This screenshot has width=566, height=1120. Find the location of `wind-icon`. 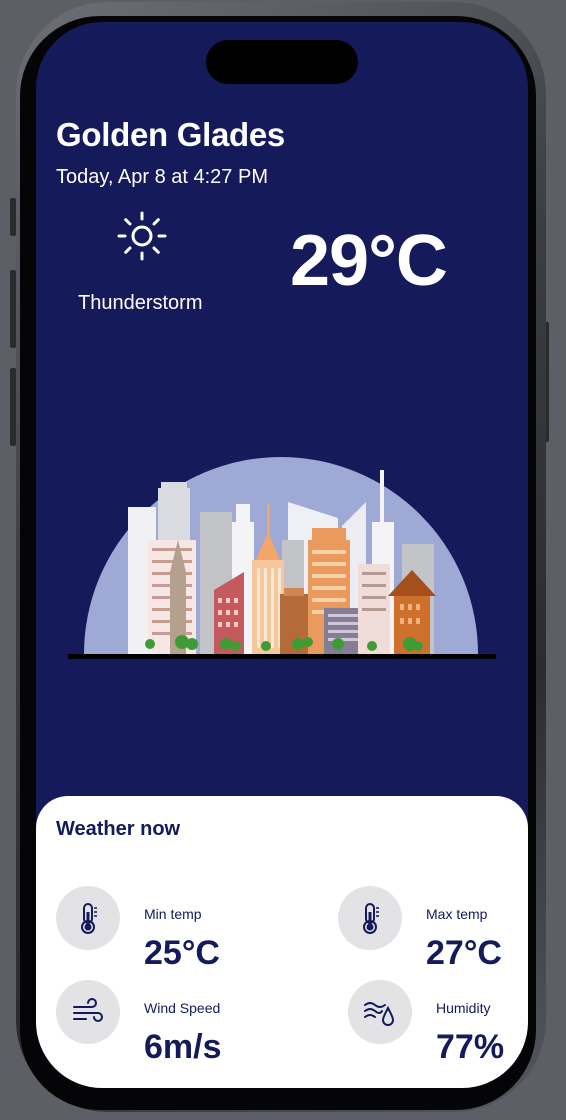

wind-icon is located at coordinates (88, 1010).